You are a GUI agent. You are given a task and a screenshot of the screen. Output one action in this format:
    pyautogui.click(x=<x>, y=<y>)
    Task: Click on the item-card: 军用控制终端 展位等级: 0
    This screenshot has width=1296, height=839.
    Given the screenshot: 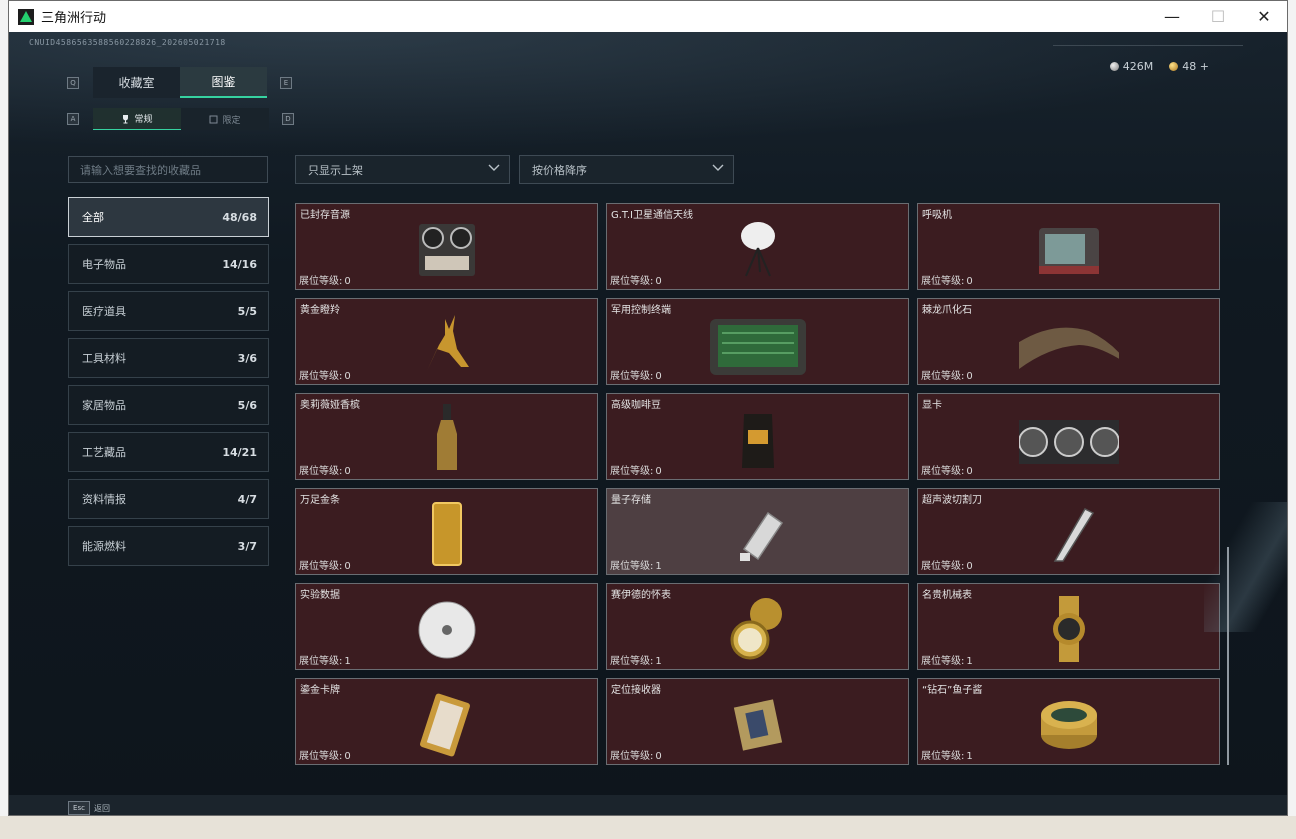 What is the action you would take?
    pyautogui.click(x=757, y=341)
    